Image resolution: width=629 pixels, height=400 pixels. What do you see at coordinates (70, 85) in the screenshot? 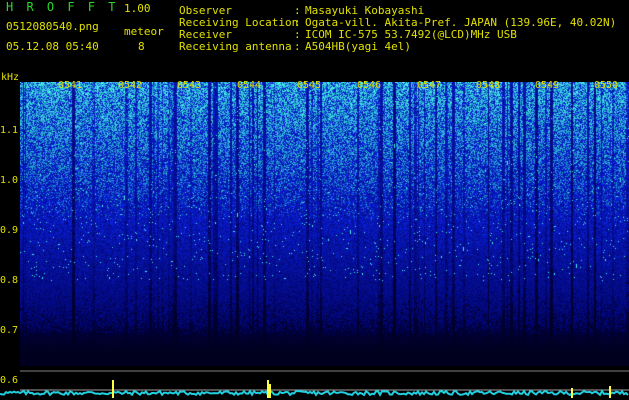
I see `time-label: 0541` at bounding box center [70, 85].